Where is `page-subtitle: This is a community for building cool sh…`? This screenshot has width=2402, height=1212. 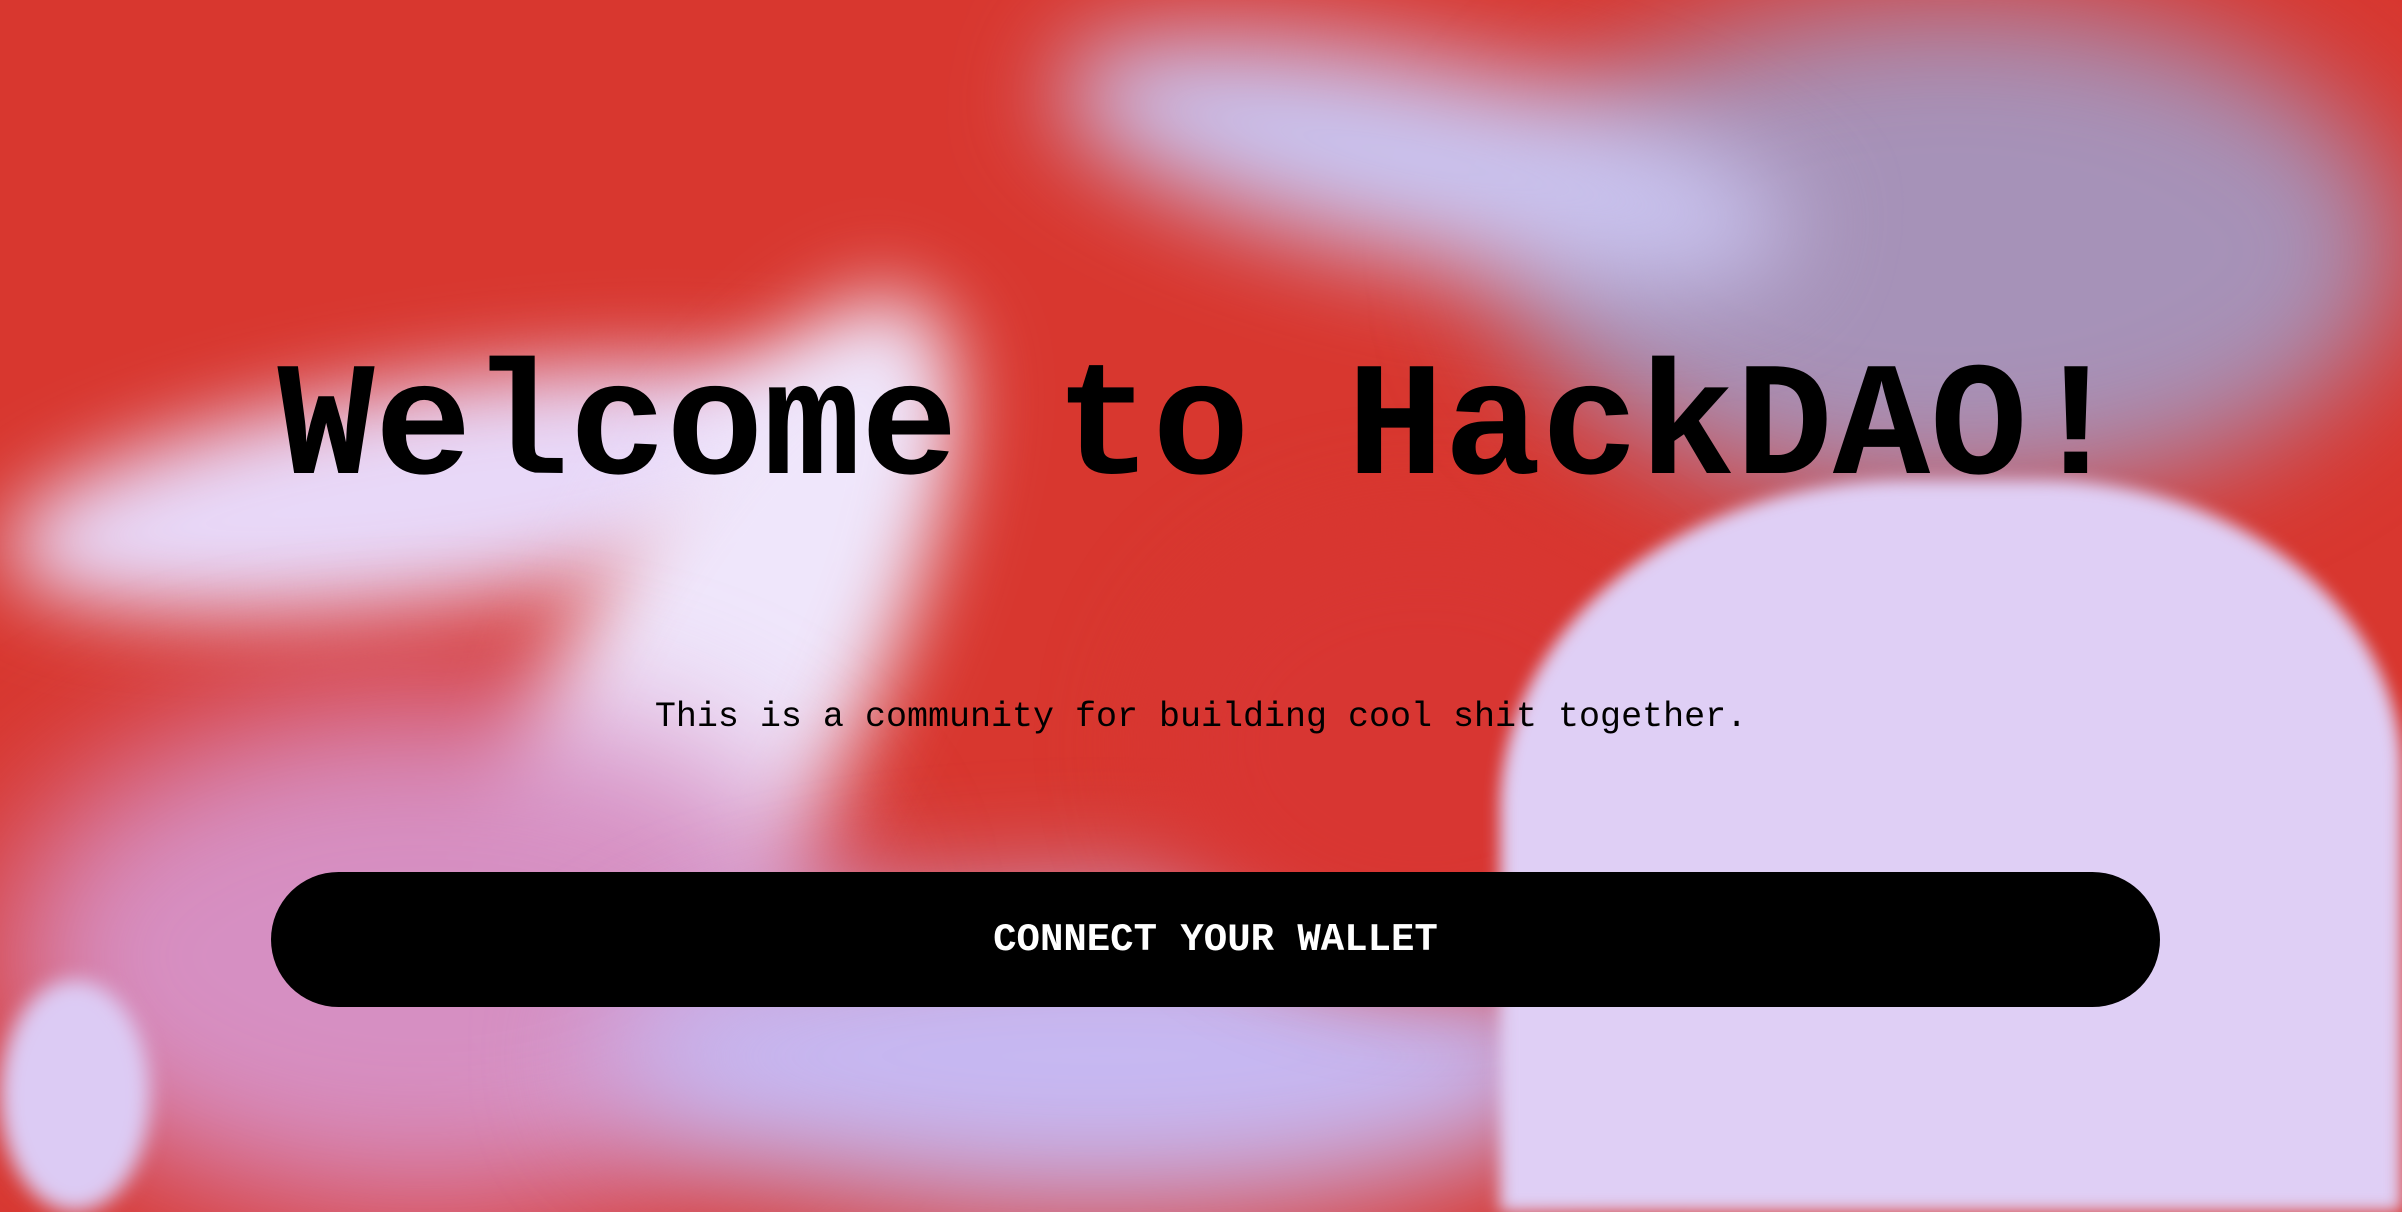
page-subtitle: This is a community for building cool sh… is located at coordinates (1201, 717).